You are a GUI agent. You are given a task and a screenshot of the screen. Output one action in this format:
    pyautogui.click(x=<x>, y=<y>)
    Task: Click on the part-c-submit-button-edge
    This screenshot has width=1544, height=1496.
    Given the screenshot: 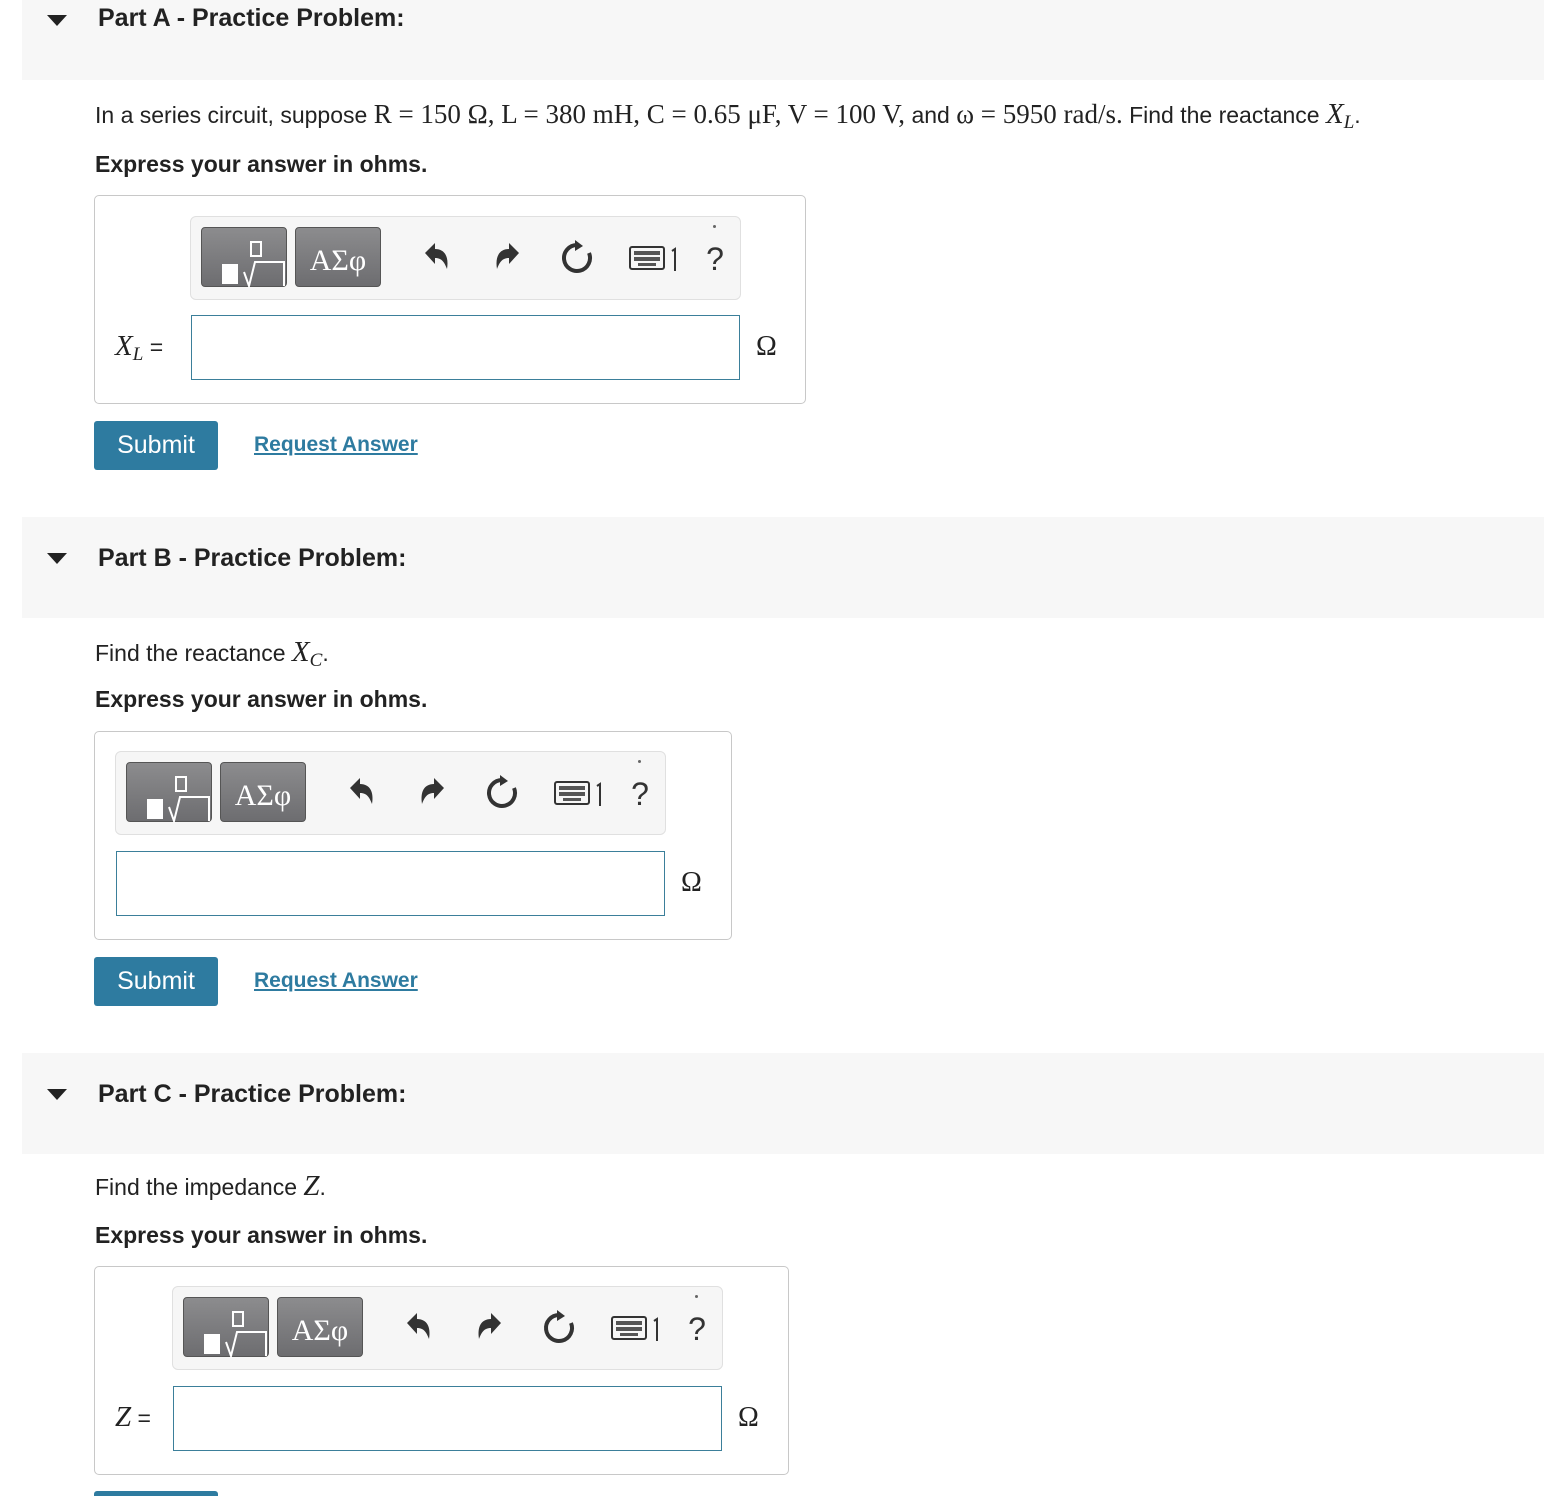 What is the action you would take?
    pyautogui.click(x=156, y=1493)
    